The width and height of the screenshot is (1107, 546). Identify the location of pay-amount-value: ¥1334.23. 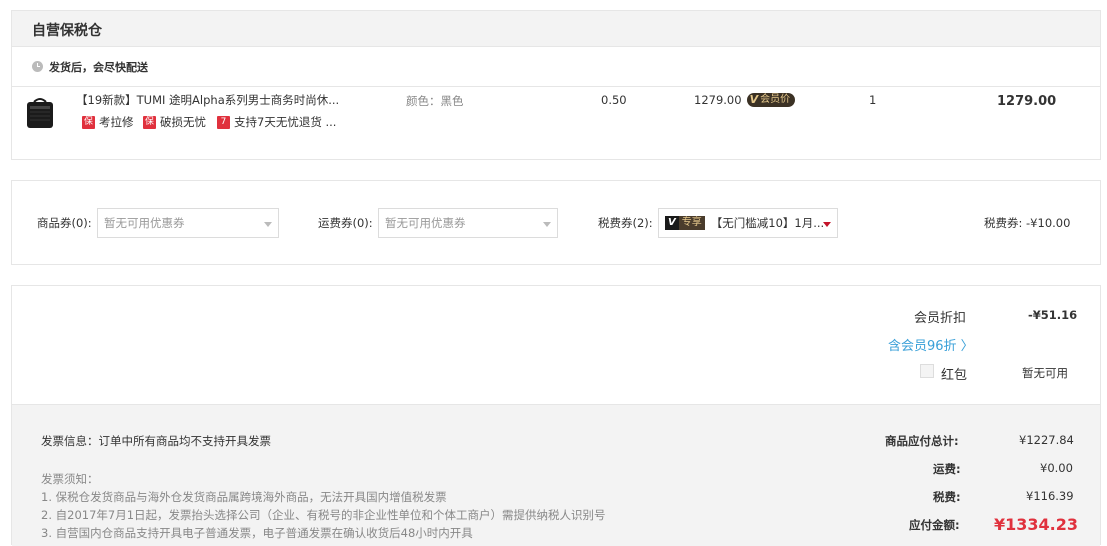
(1036, 524).